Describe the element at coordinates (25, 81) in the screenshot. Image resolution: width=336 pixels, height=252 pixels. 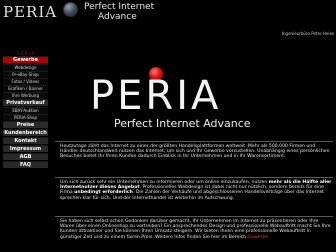
I see `sidebar-item-fotos-videos: Fotos / Videos` at that location.